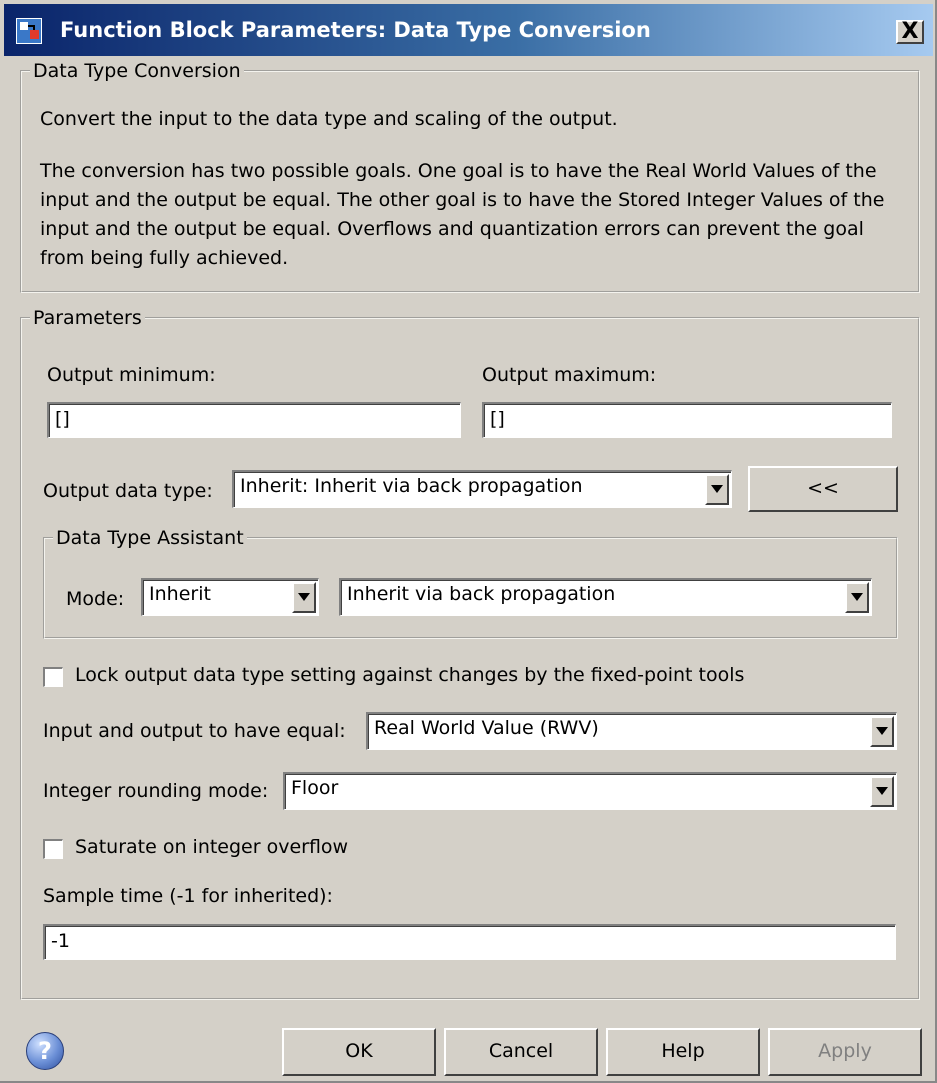 This screenshot has height=1083, width=937. I want to click on help-button: Help, so click(683, 1052).